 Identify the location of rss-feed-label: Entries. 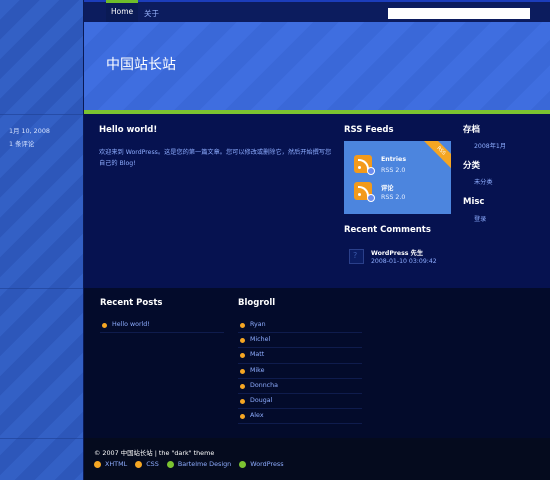
(393, 159).